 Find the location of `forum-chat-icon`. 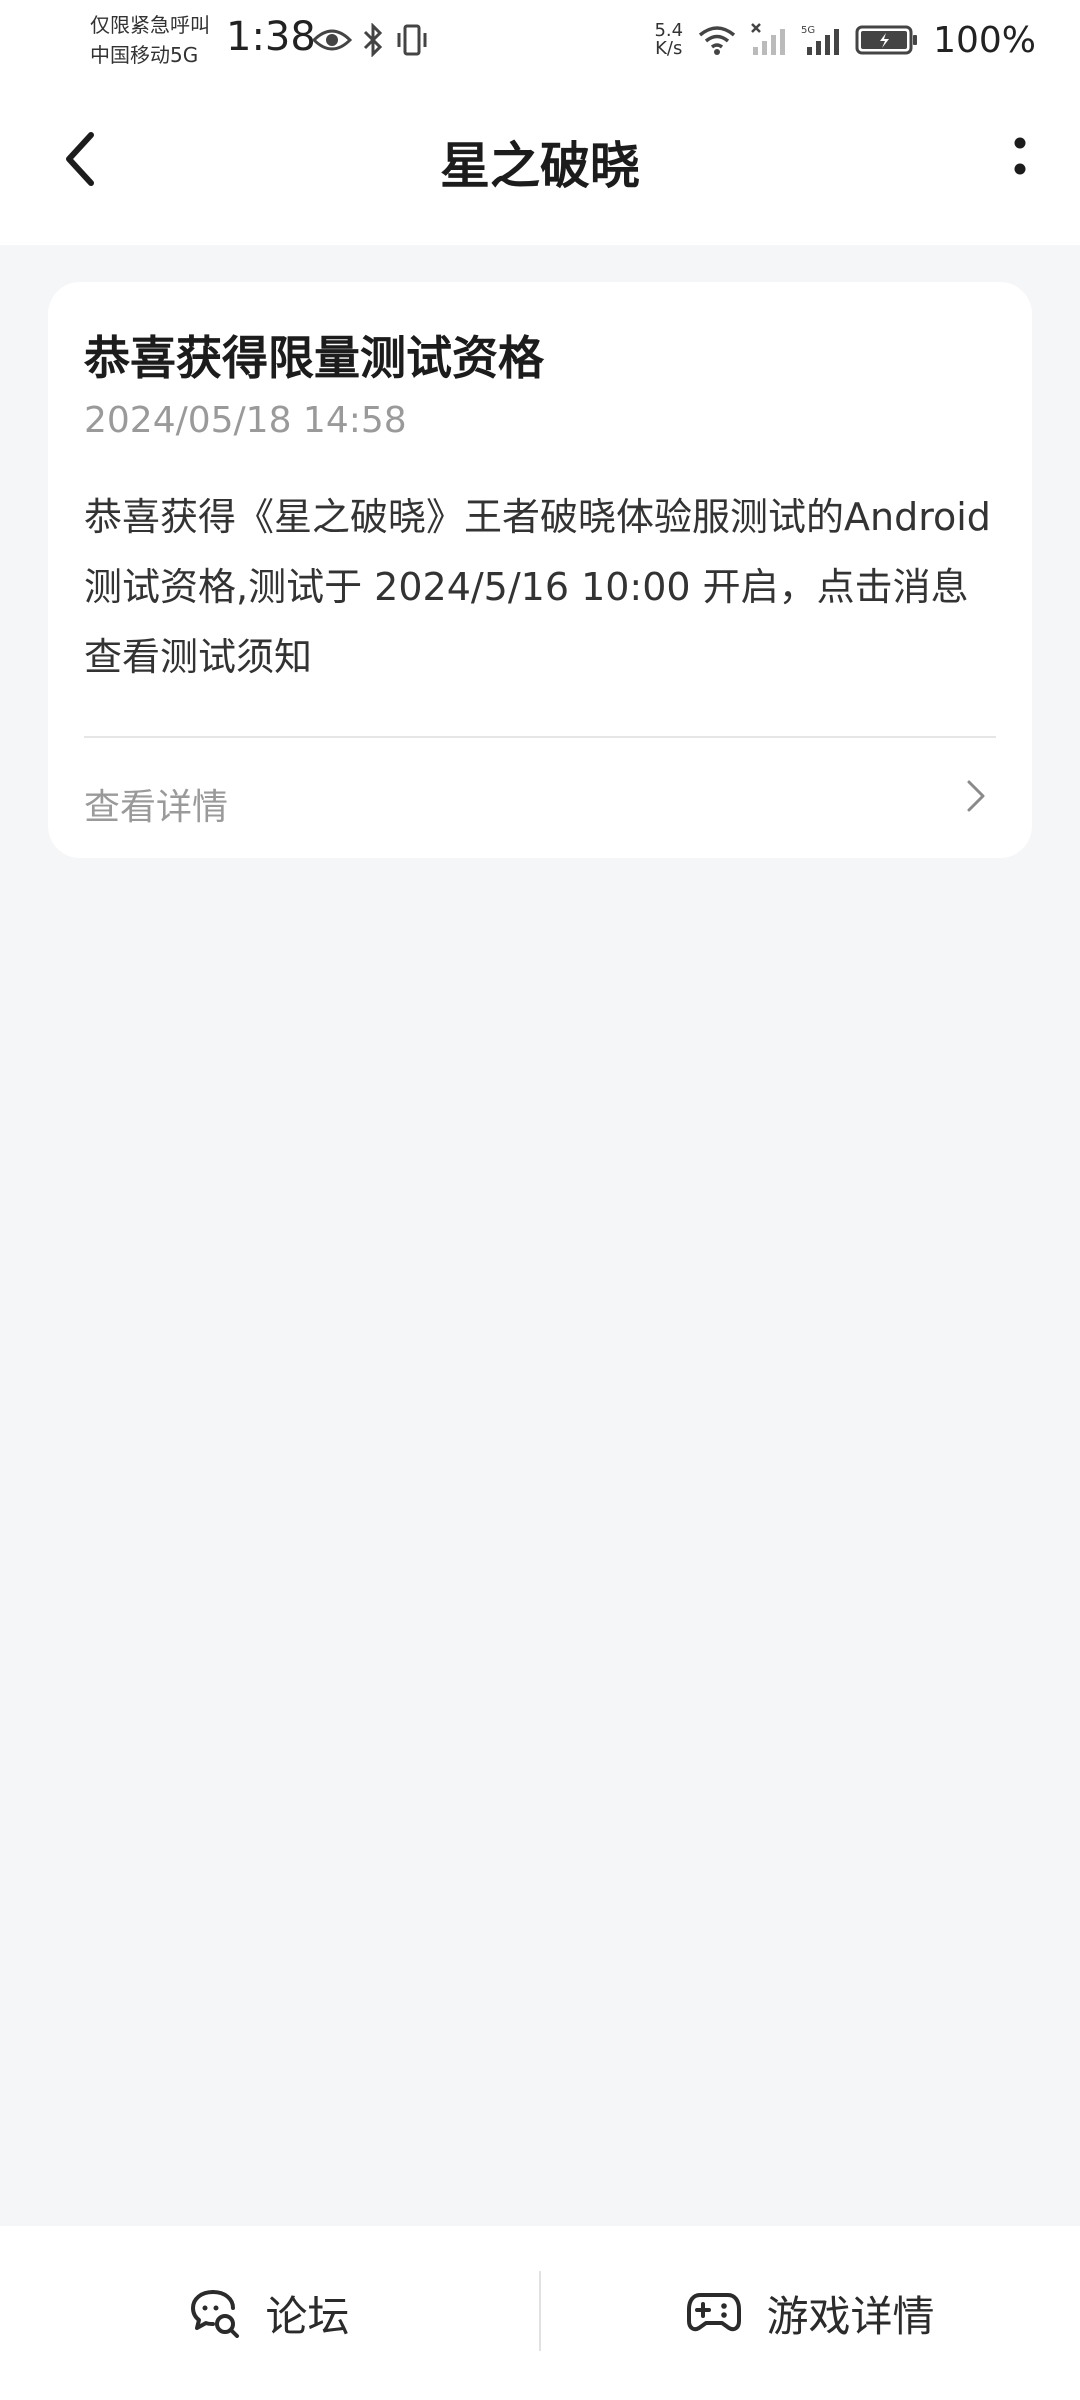

forum-chat-icon is located at coordinates (215, 2314).